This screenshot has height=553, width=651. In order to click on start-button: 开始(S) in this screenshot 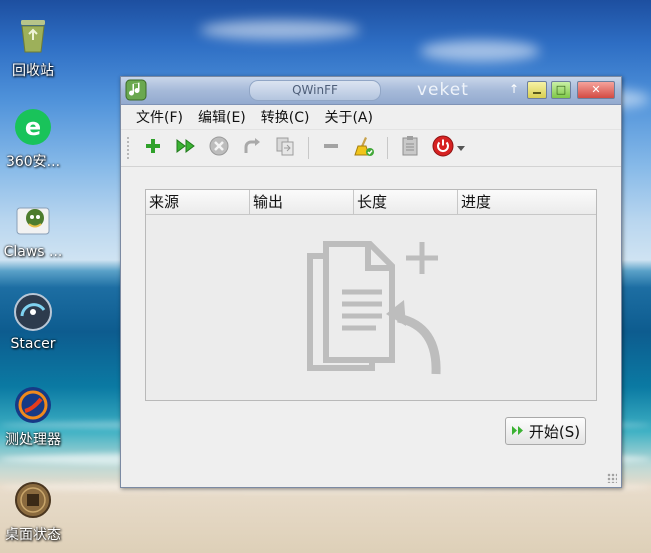, I will do `click(545, 431)`.